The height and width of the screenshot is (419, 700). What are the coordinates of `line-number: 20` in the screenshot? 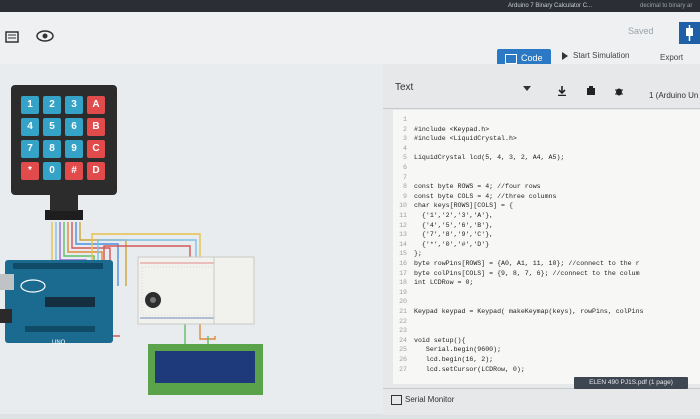 It's located at (403, 302).